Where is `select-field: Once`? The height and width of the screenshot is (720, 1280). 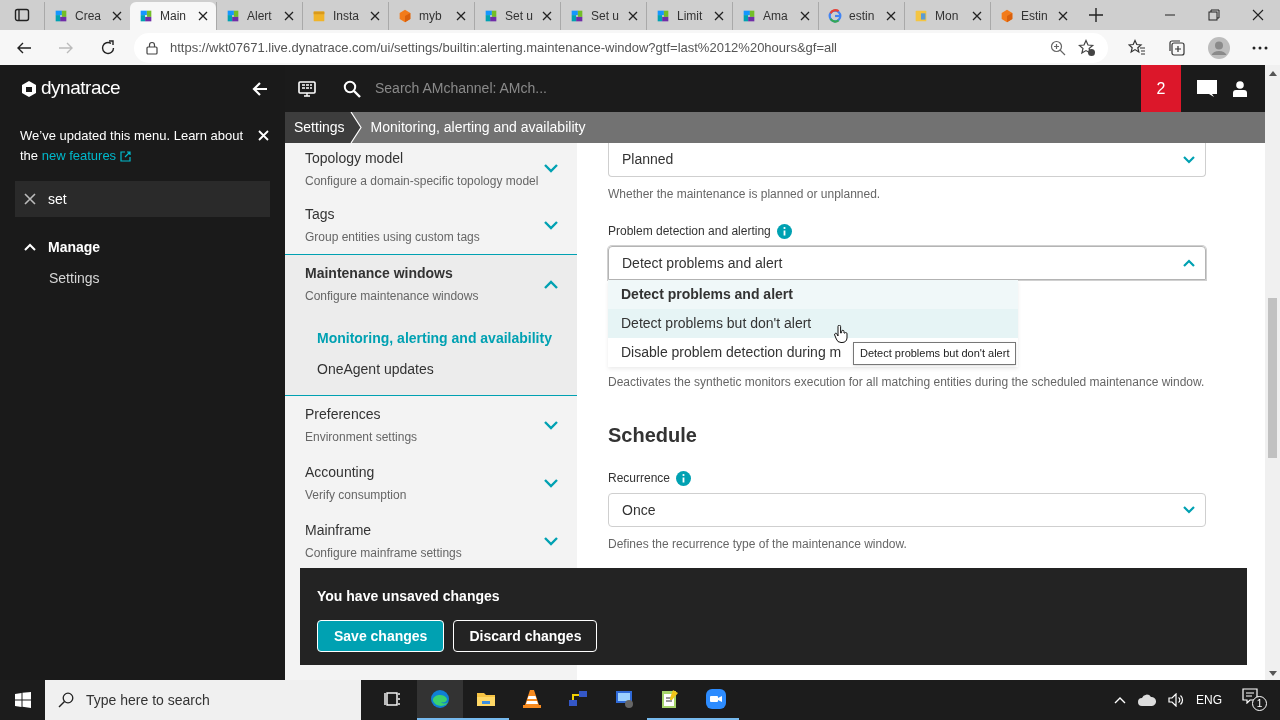
select-field: Once is located at coordinates (907, 510).